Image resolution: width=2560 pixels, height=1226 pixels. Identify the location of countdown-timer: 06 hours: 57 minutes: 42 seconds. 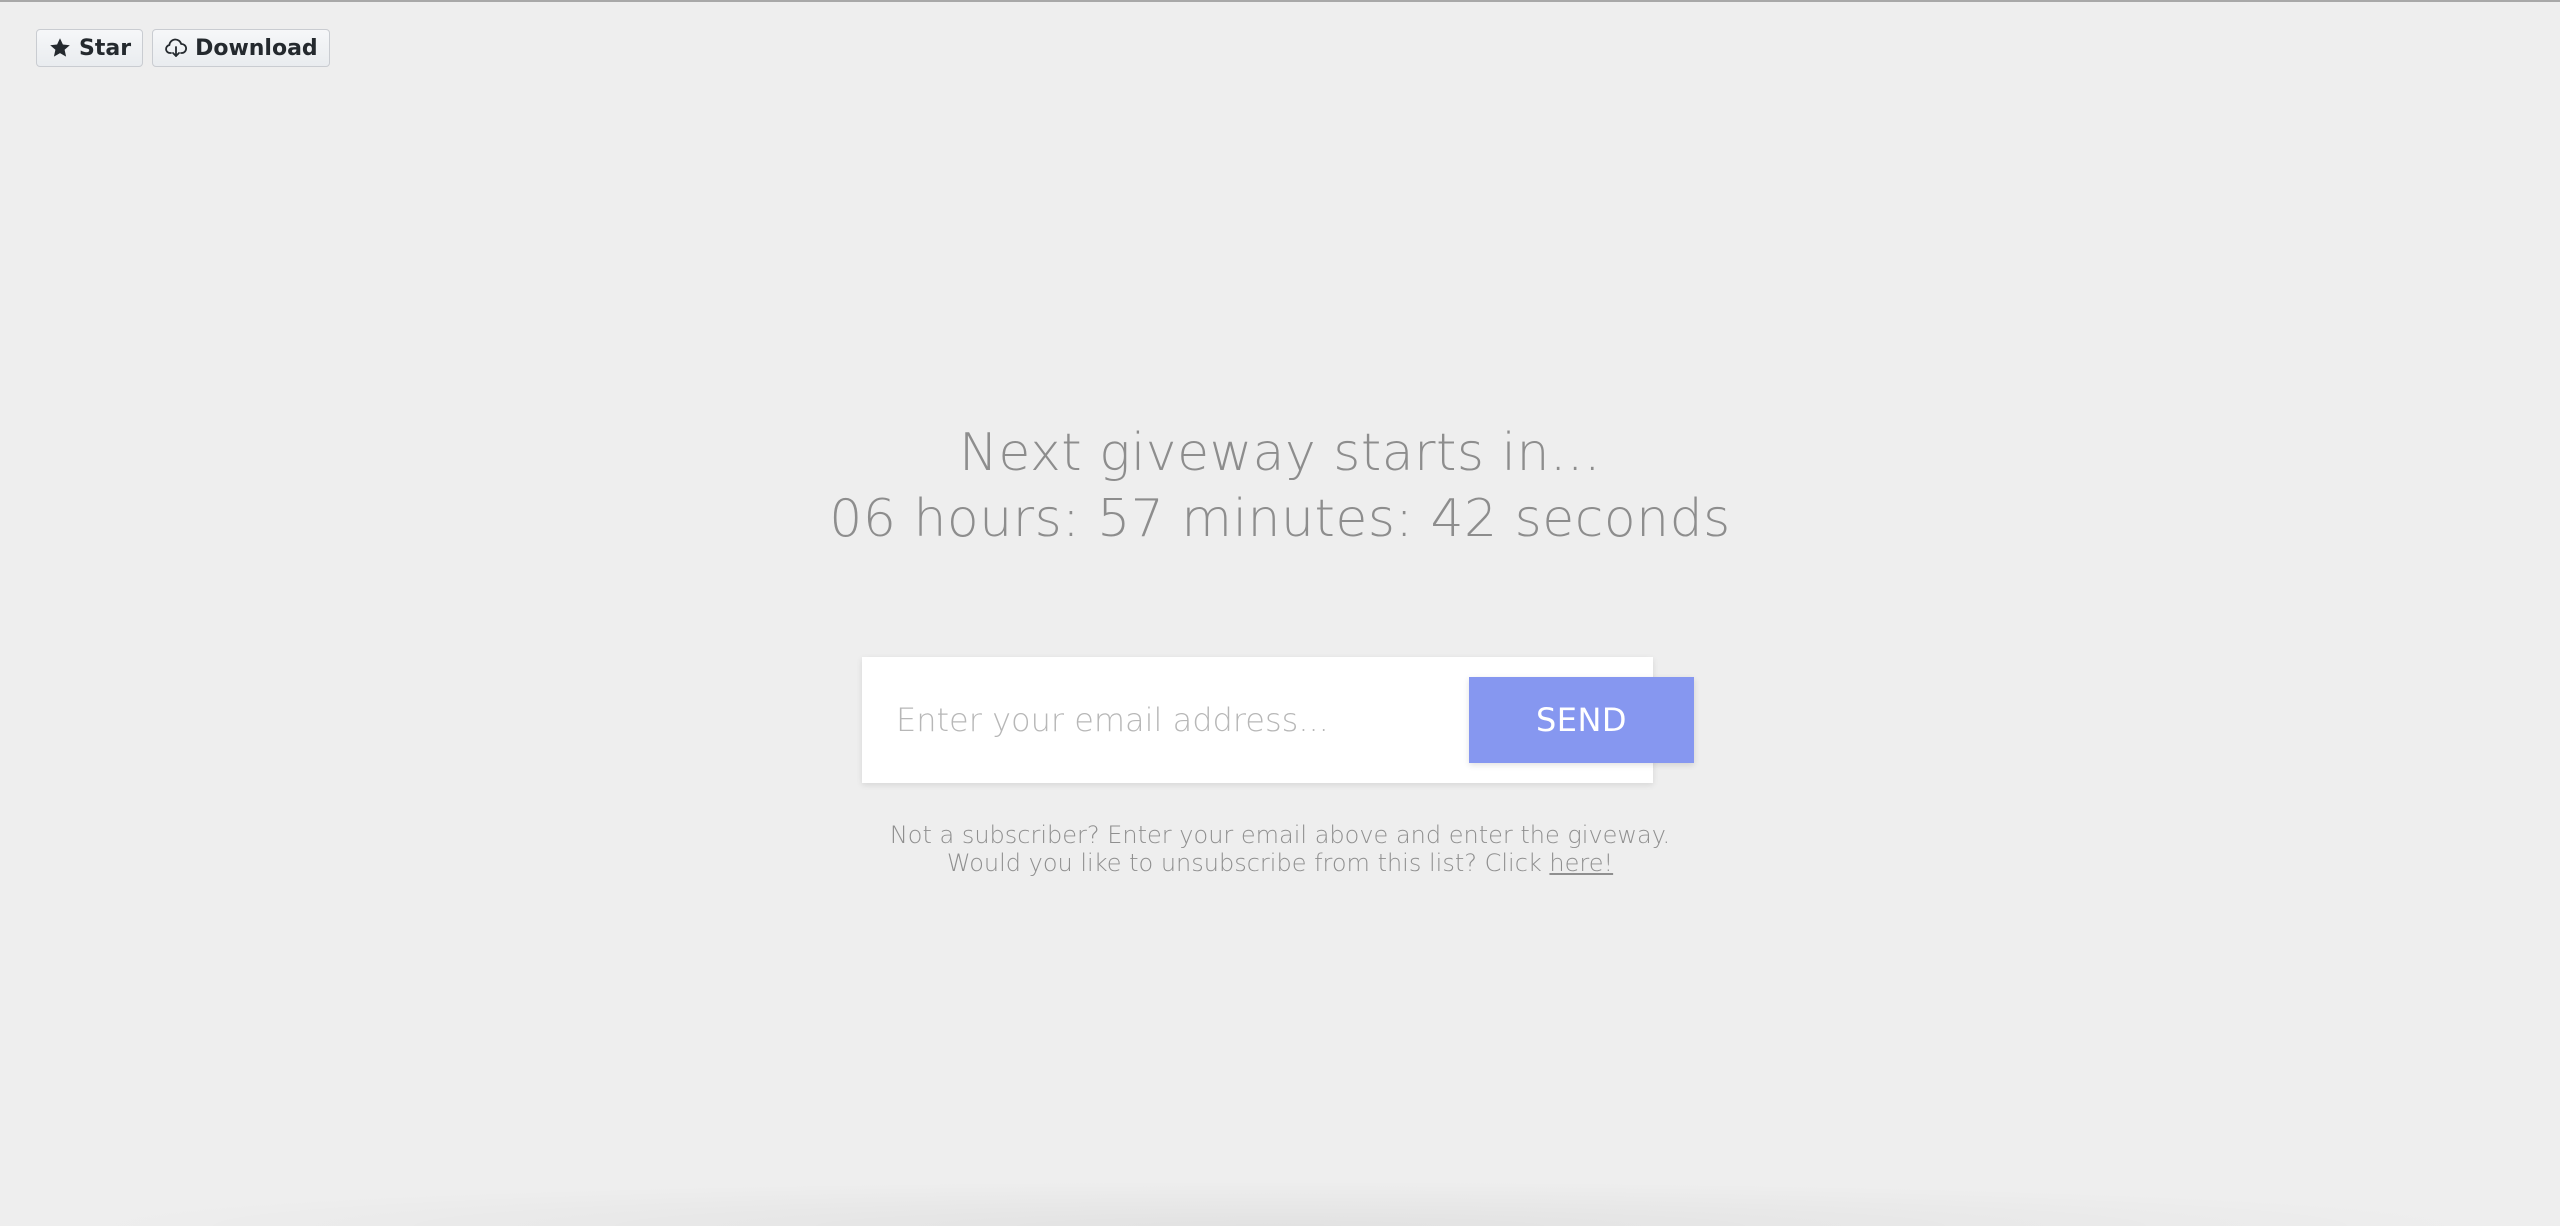
(1280, 519).